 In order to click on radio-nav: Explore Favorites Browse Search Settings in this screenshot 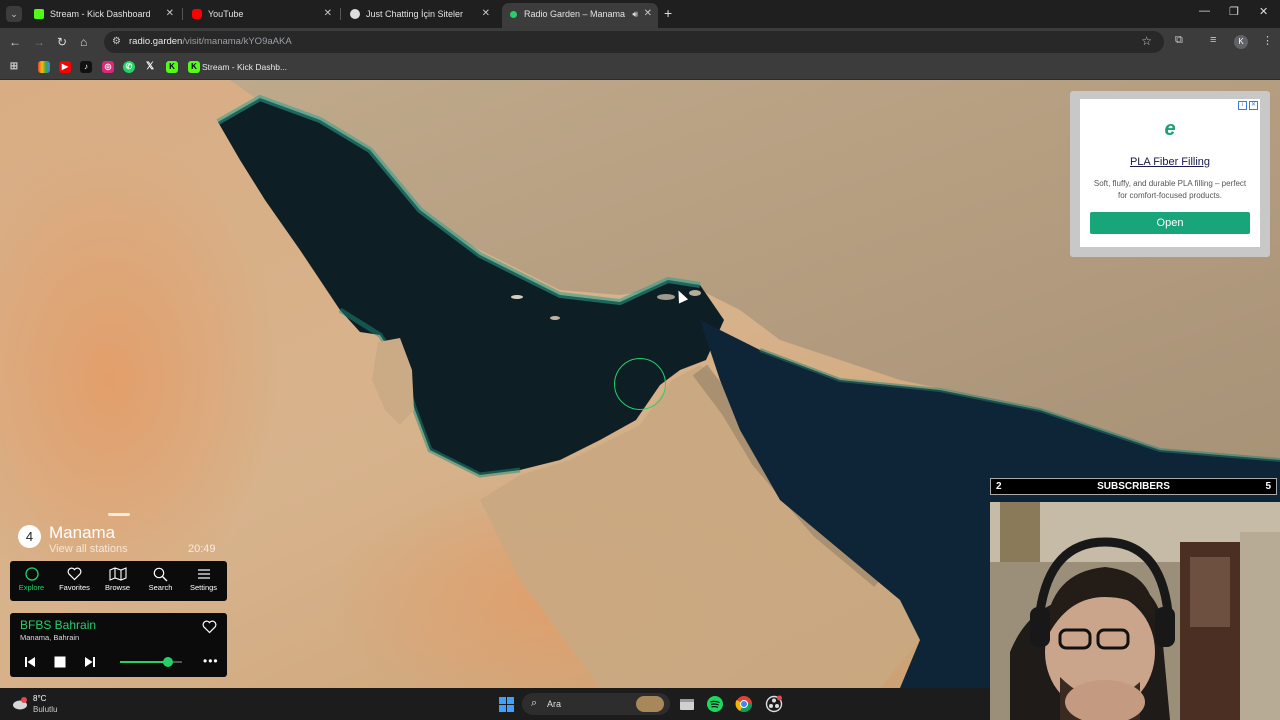, I will do `click(118, 581)`.